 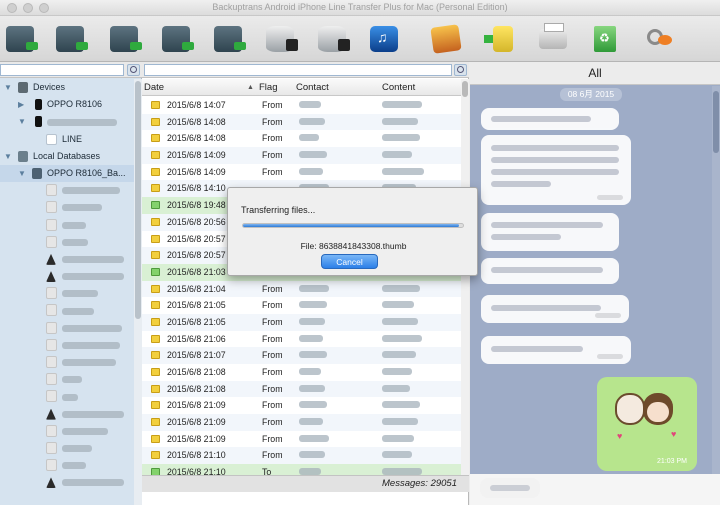 I want to click on disclosure-closed-icon: ▶, so click(x=21, y=104).